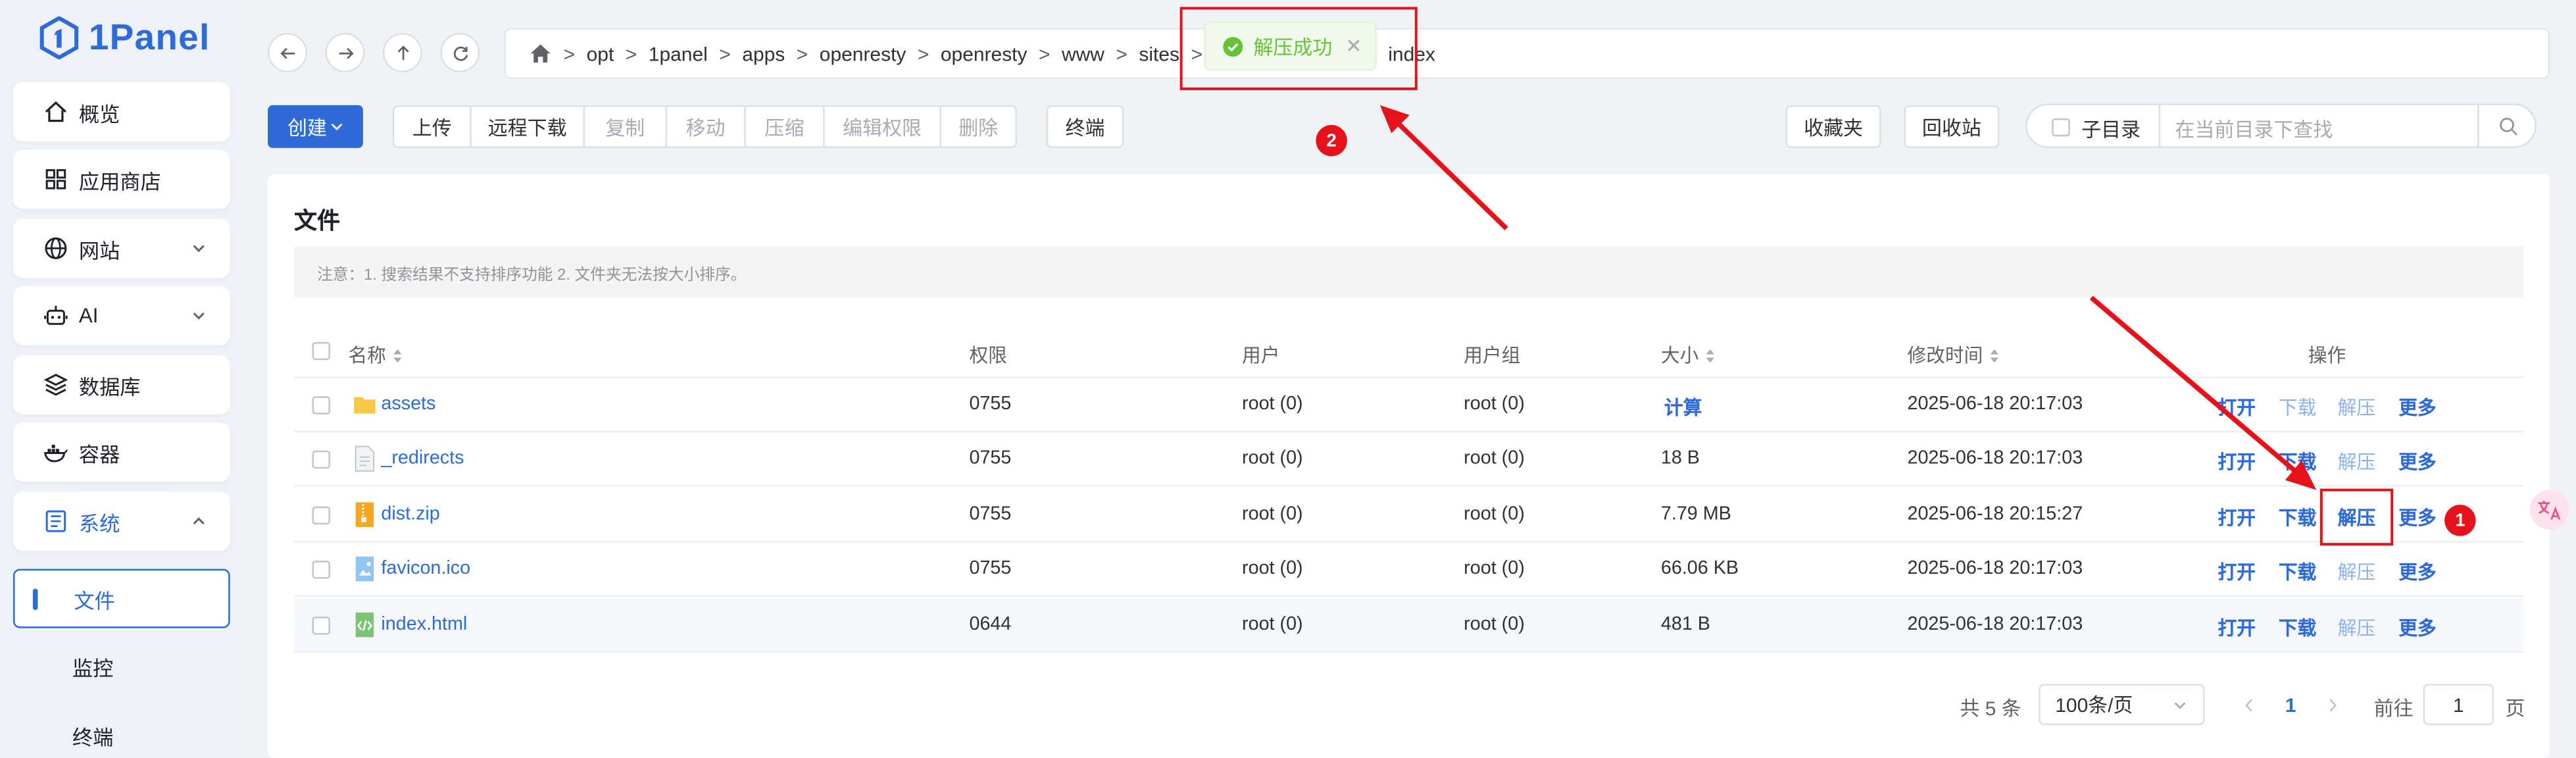 Image resolution: width=2576 pixels, height=758 pixels. What do you see at coordinates (1833, 126) in the screenshot?
I see `favorites-button: 收藏夹` at bounding box center [1833, 126].